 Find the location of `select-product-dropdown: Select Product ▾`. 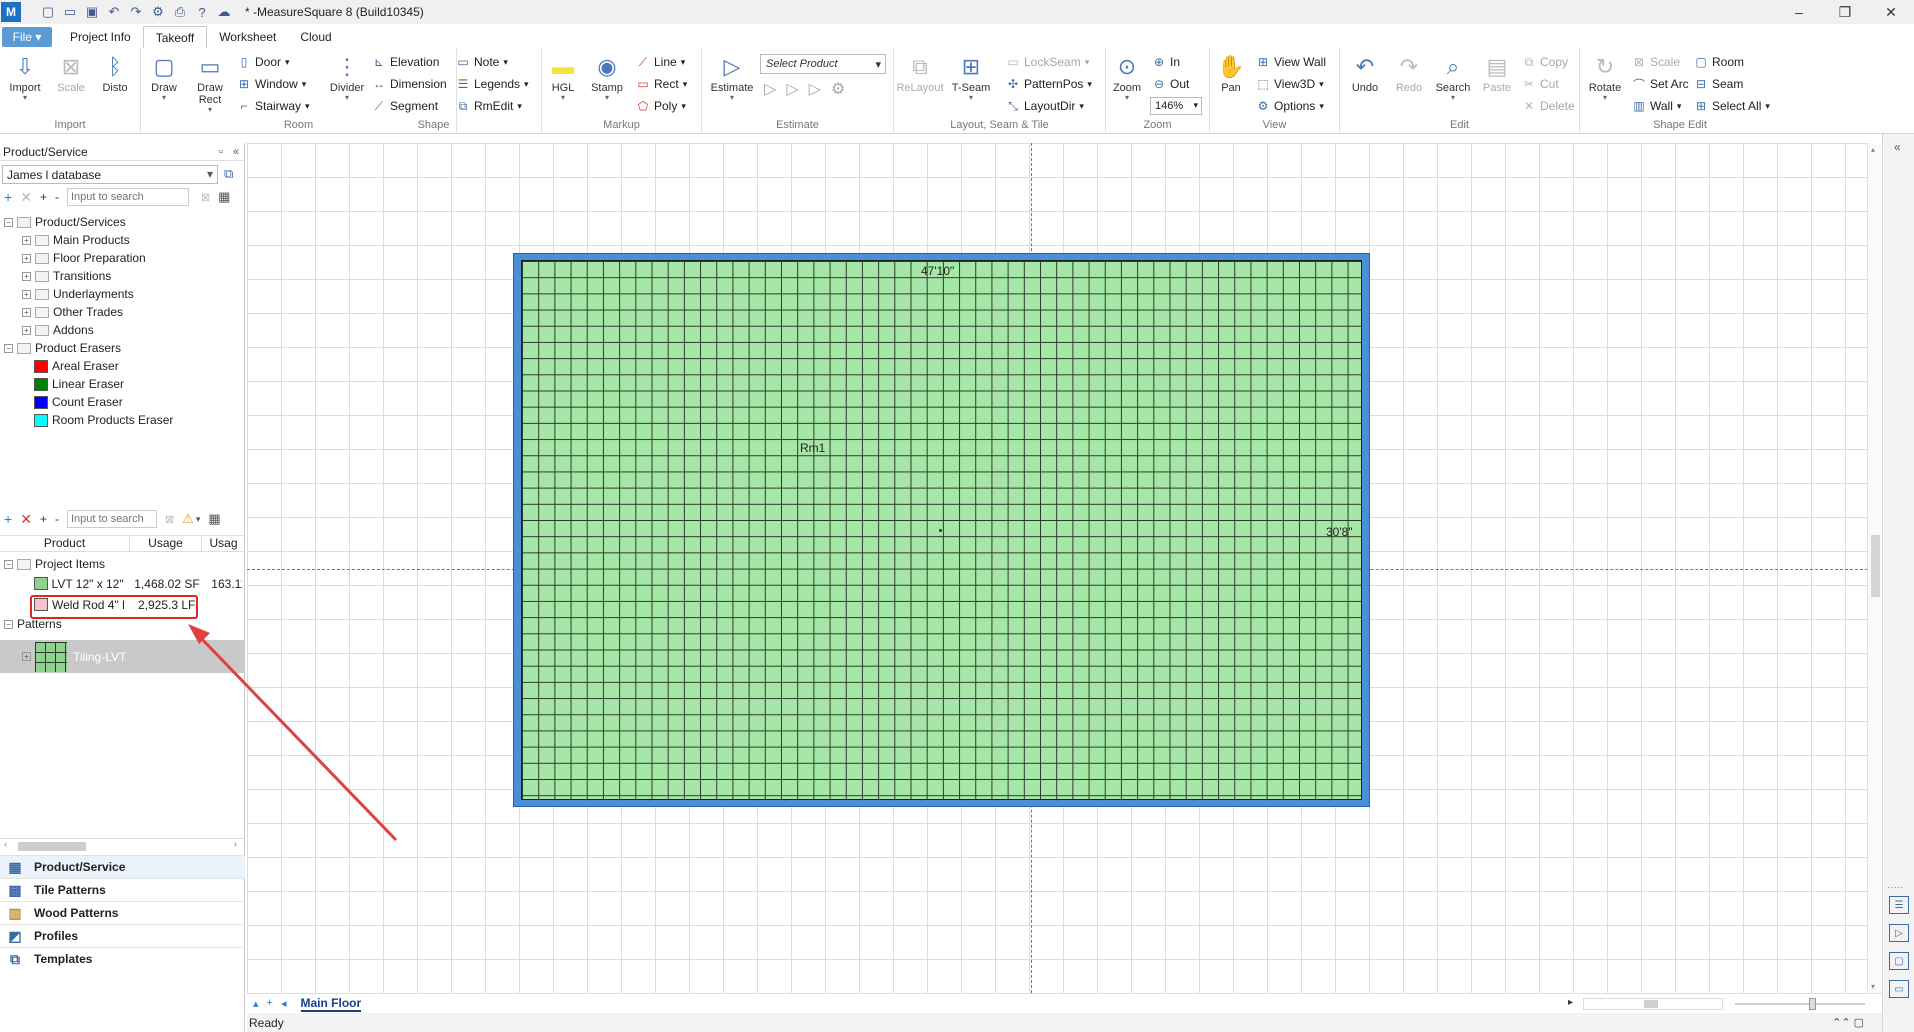

select-product-dropdown: Select Product ▾ is located at coordinates (823, 64).